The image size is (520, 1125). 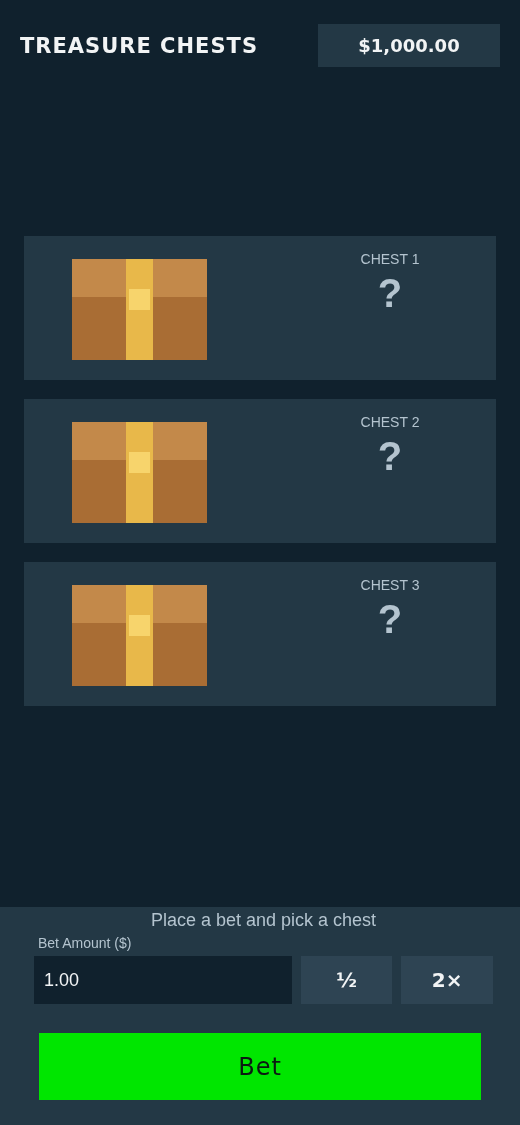 I want to click on app-title: TREASURE CHESTS, so click(x=139, y=45).